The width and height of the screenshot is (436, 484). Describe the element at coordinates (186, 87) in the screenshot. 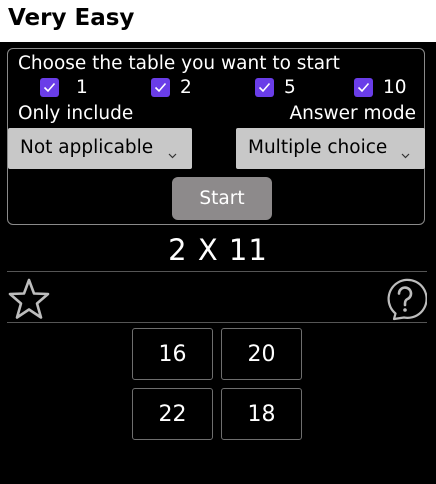

I see `table-2-label: 2` at that location.